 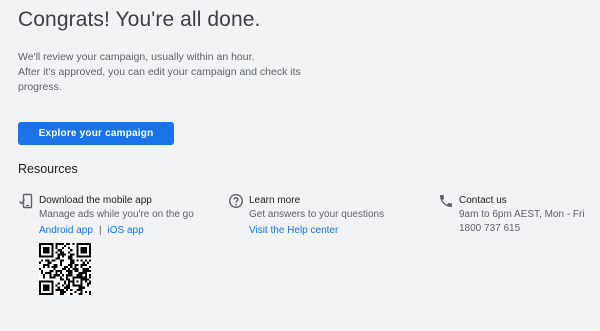 I want to click on help-circle-icon, so click(x=236, y=201).